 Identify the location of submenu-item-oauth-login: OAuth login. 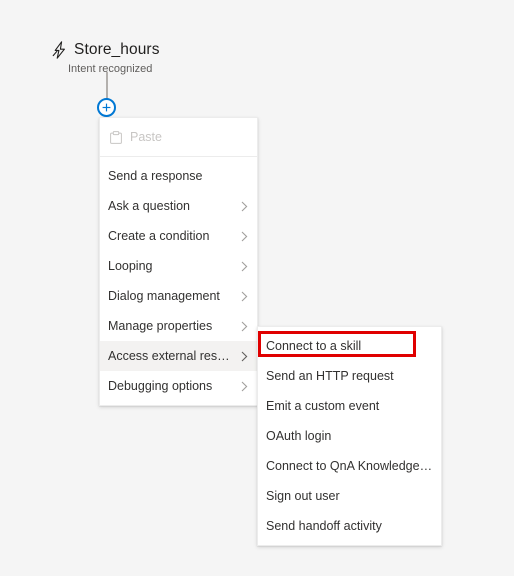
(349, 436).